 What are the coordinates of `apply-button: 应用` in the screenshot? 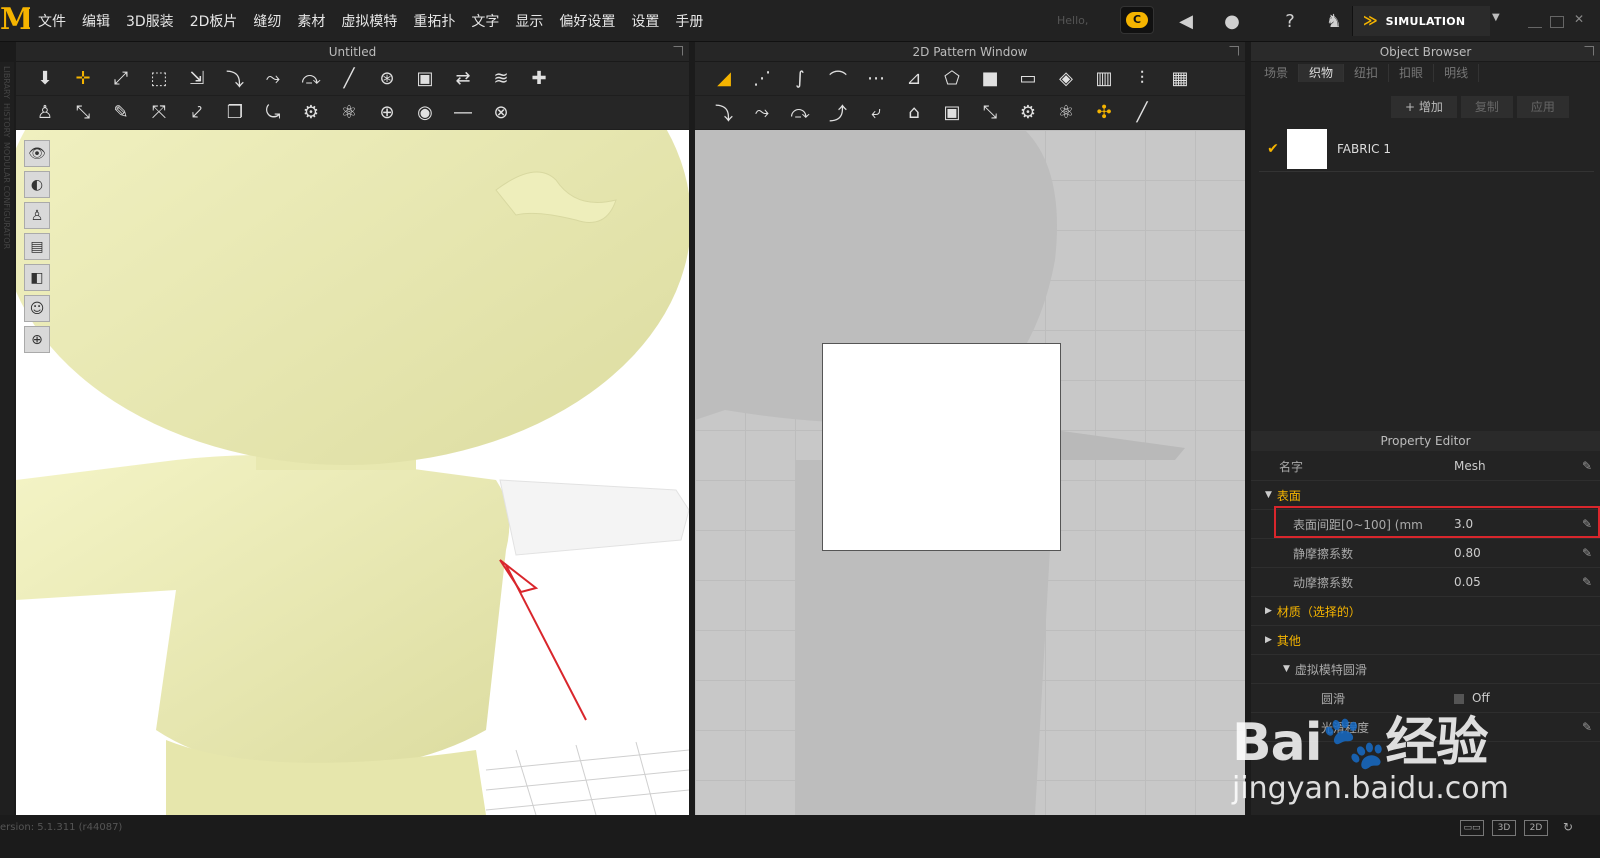 It's located at (1542, 107).